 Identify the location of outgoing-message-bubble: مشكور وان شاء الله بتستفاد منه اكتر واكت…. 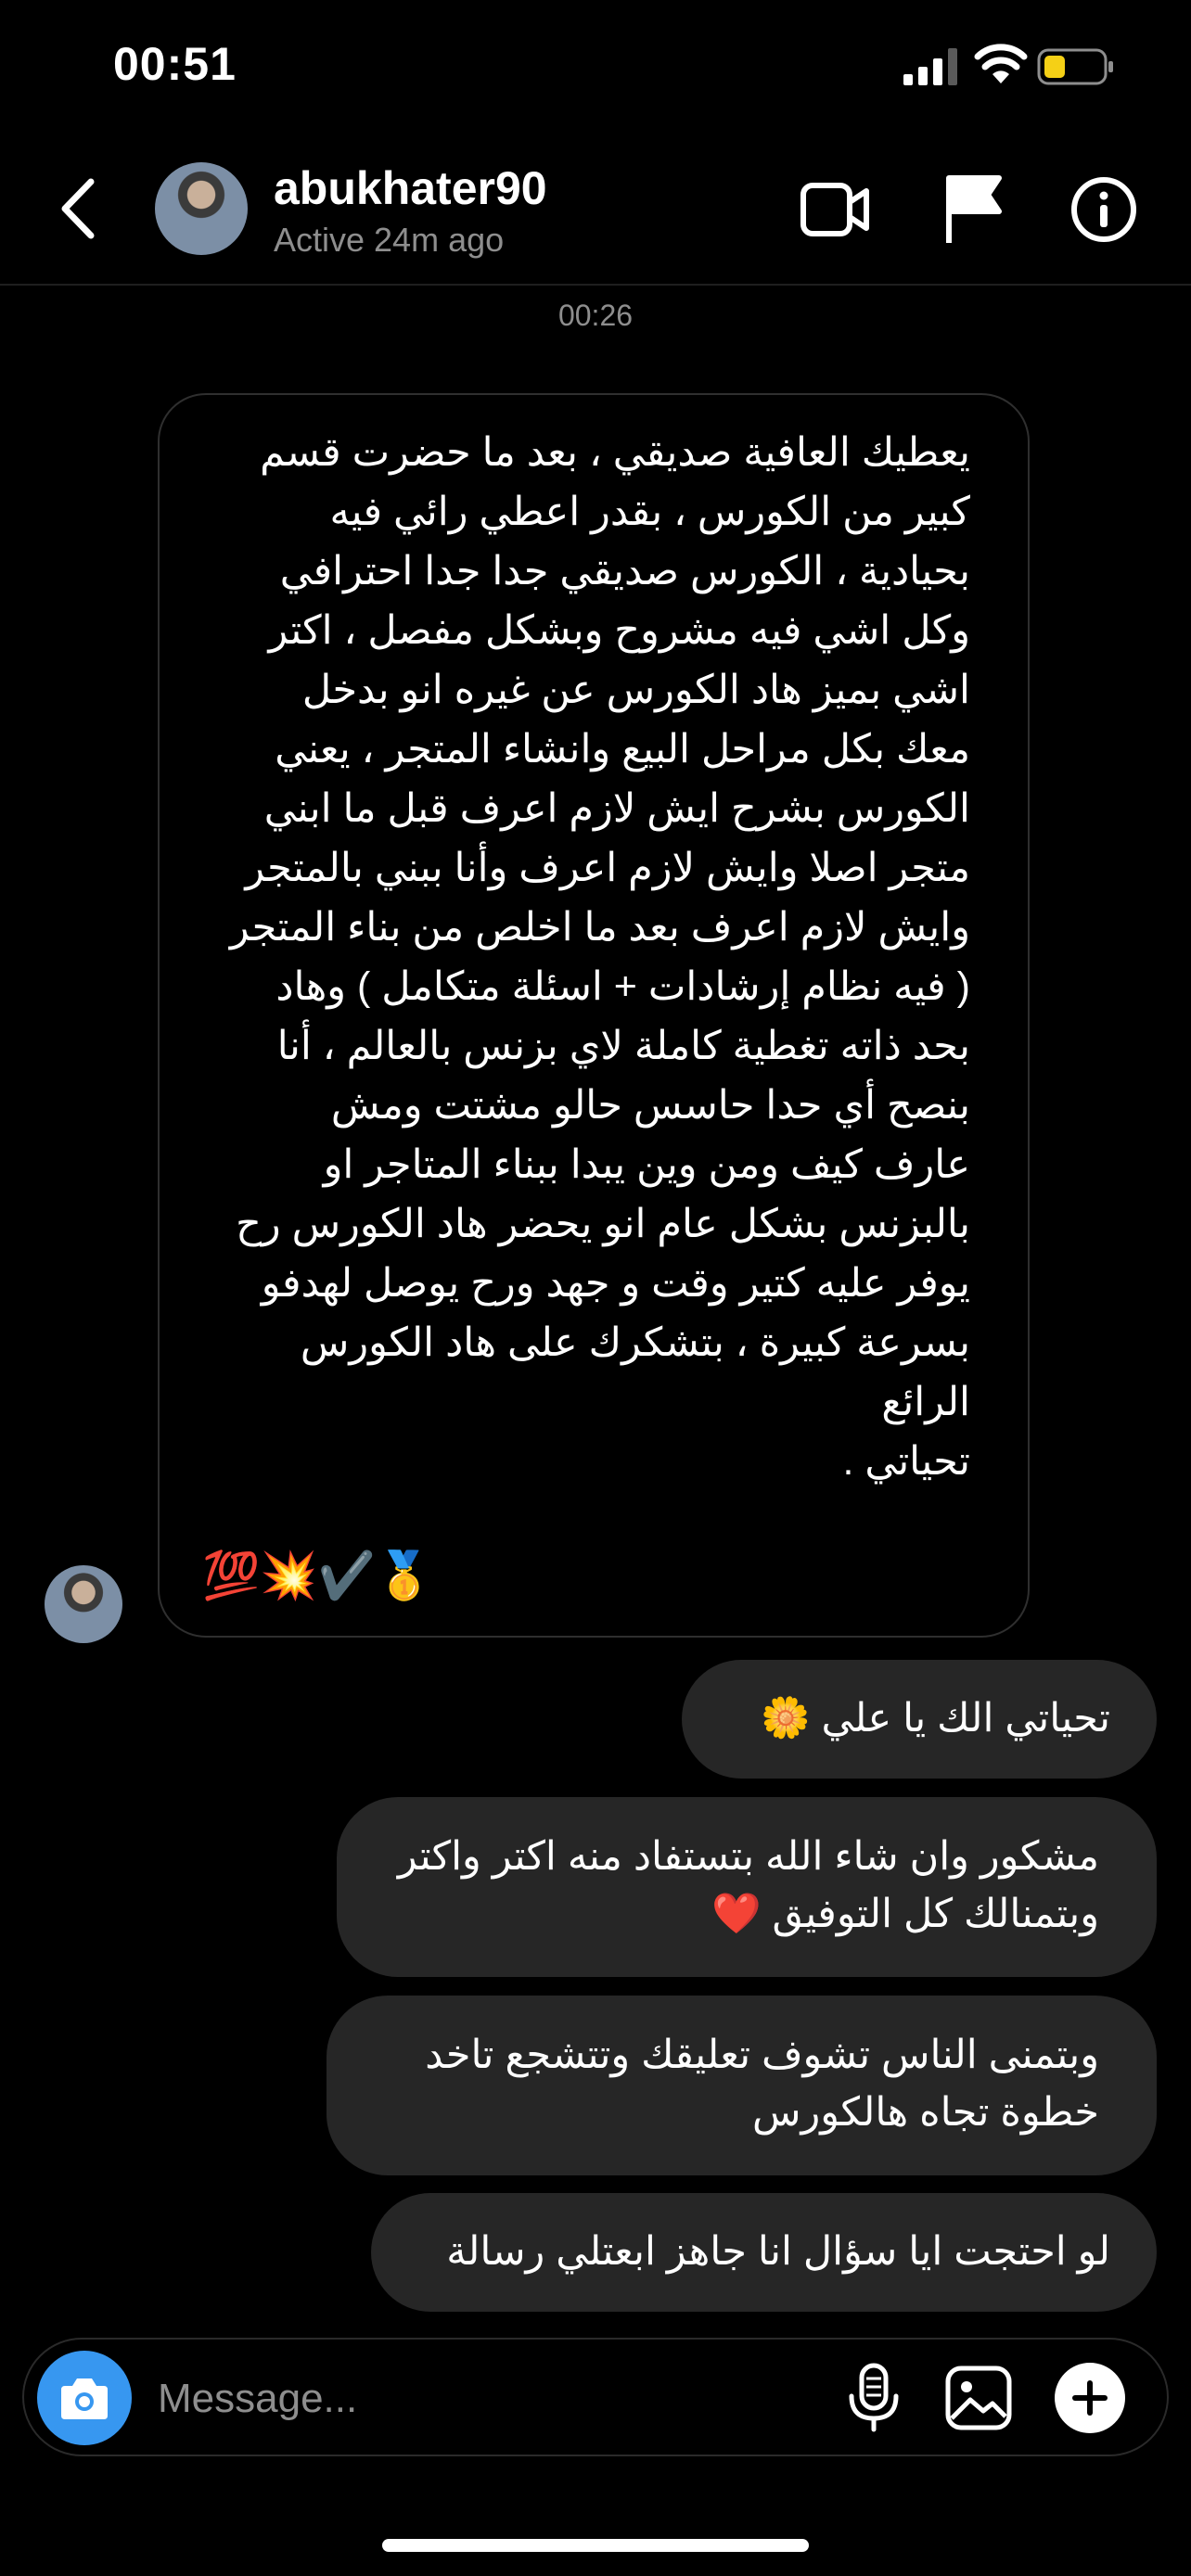
(747, 1887).